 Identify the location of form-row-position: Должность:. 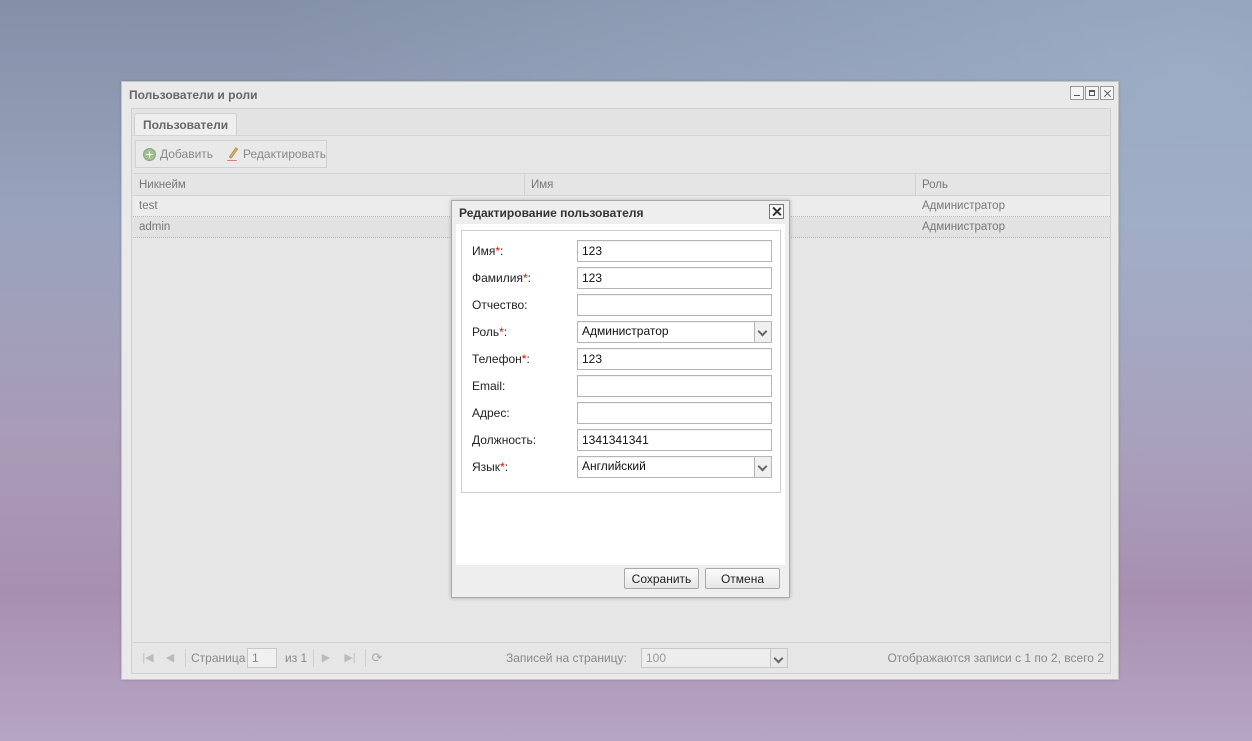
(622, 440).